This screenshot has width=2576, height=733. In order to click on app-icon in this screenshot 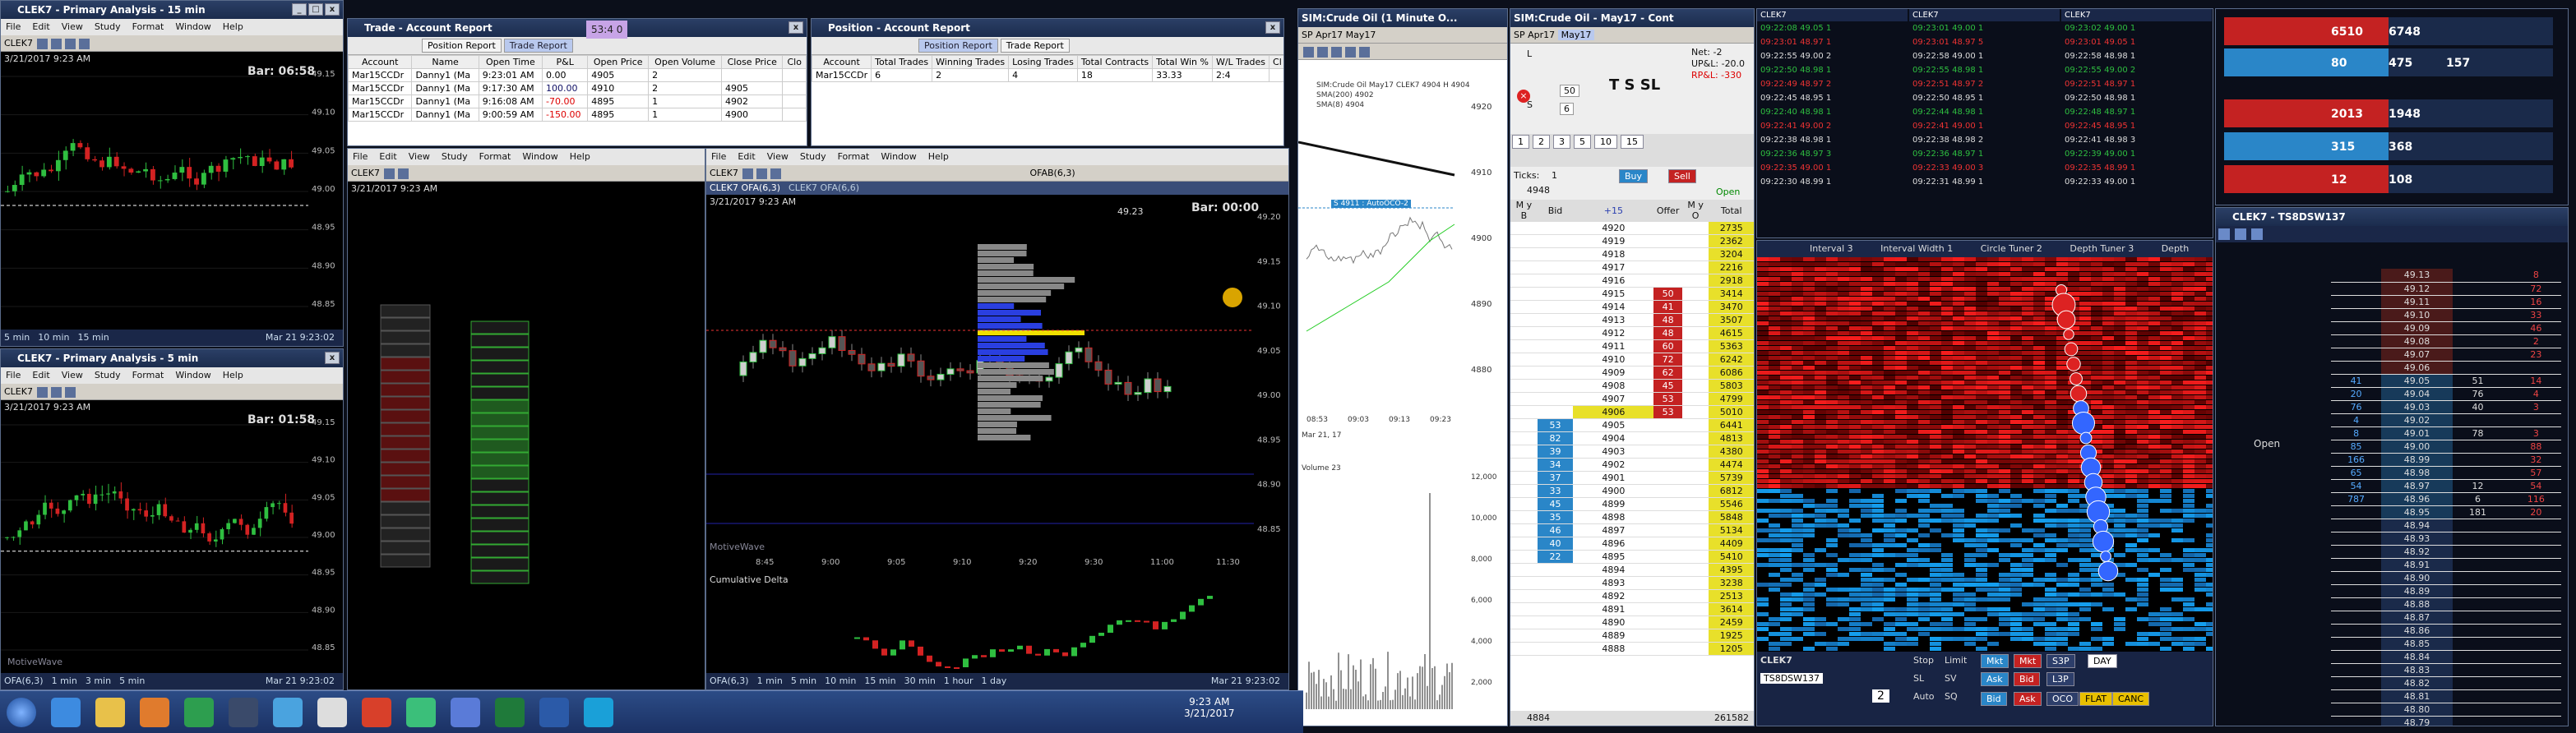, I will do `click(243, 712)`.